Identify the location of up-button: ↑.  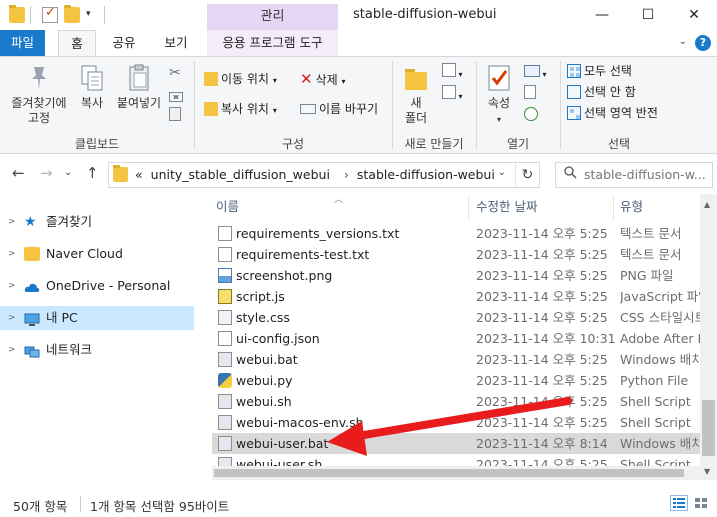
(92, 173).